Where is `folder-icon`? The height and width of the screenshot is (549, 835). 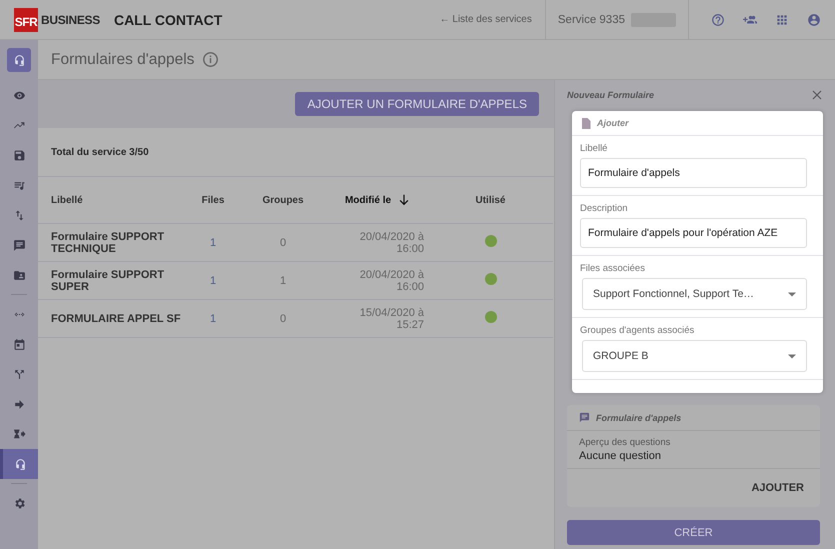
folder-icon is located at coordinates (19, 275).